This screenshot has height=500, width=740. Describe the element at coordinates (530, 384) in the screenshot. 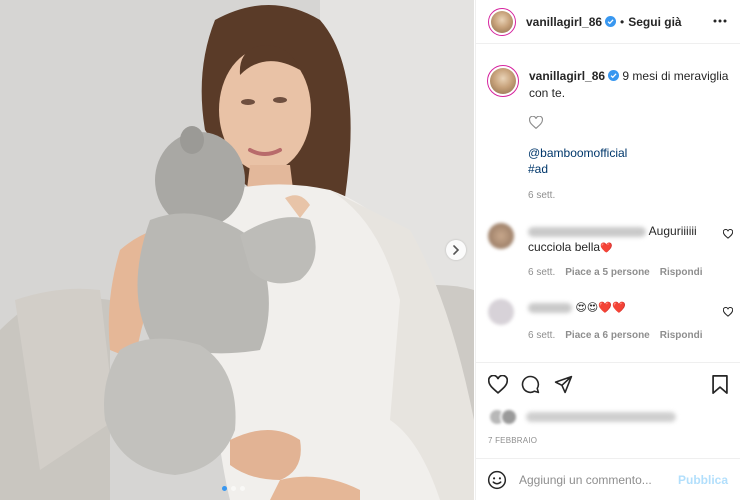

I see `comment-icon` at that location.